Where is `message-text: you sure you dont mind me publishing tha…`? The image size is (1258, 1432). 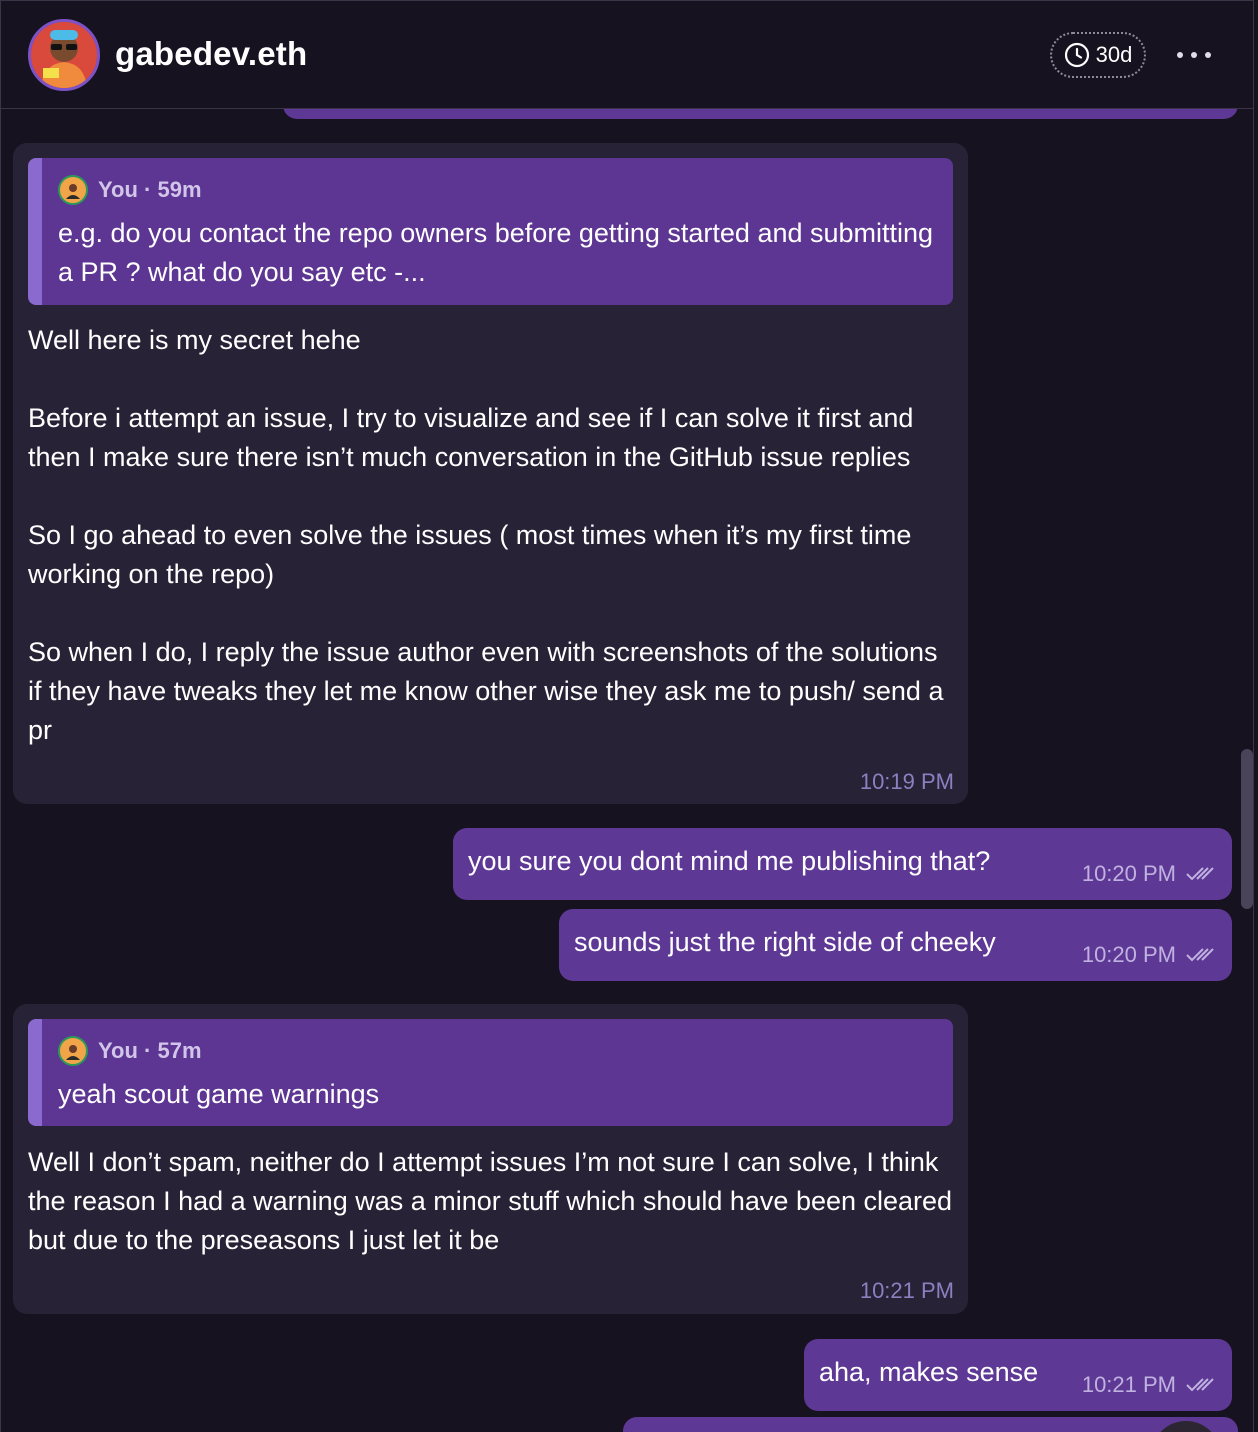 message-text: you sure you dont mind me publishing tha… is located at coordinates (729, 861).